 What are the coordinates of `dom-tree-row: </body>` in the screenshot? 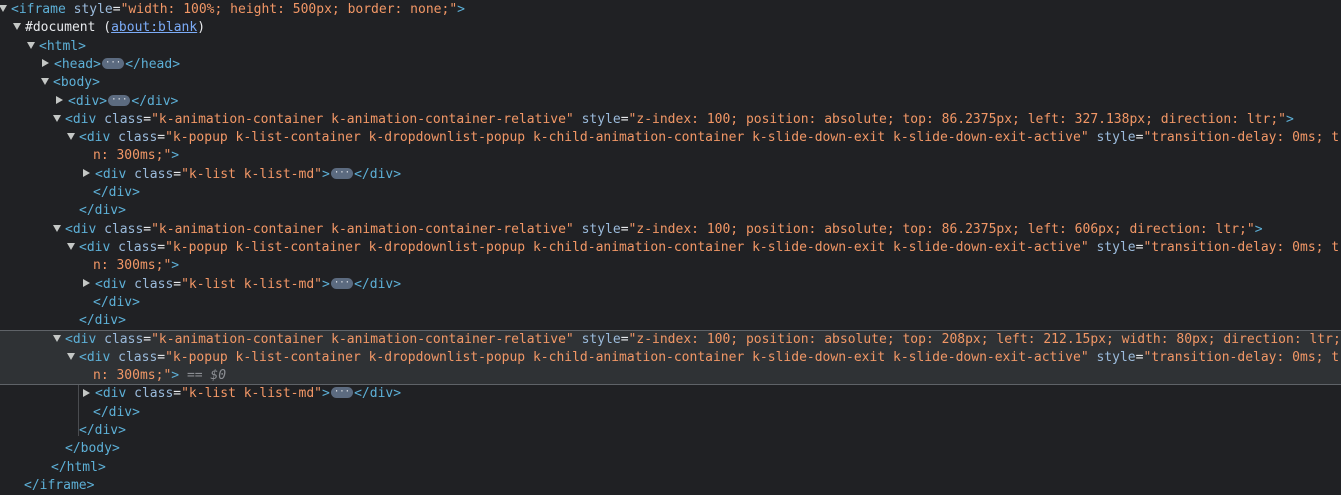 It's located at (670, 449).